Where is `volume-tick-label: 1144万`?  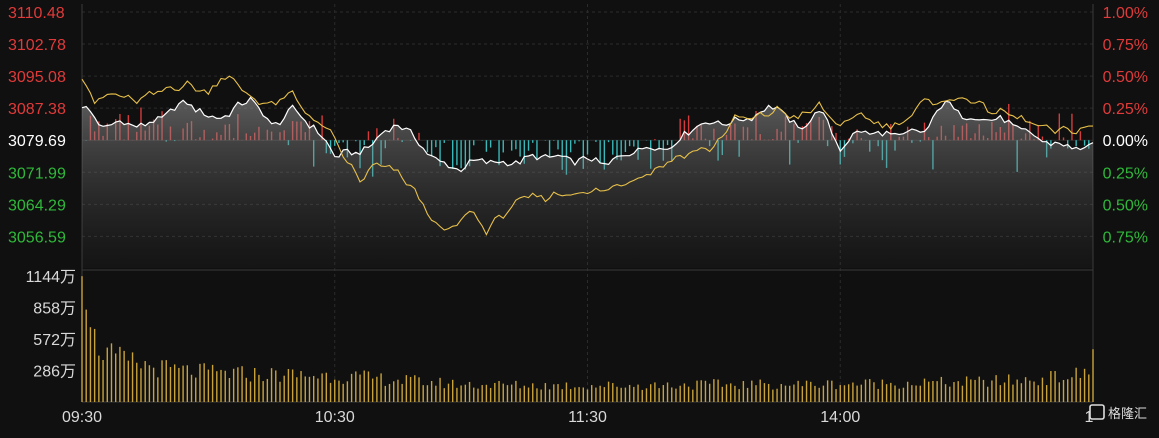 volume-tick-label: 1144万 is located at coordinates (51, 277).